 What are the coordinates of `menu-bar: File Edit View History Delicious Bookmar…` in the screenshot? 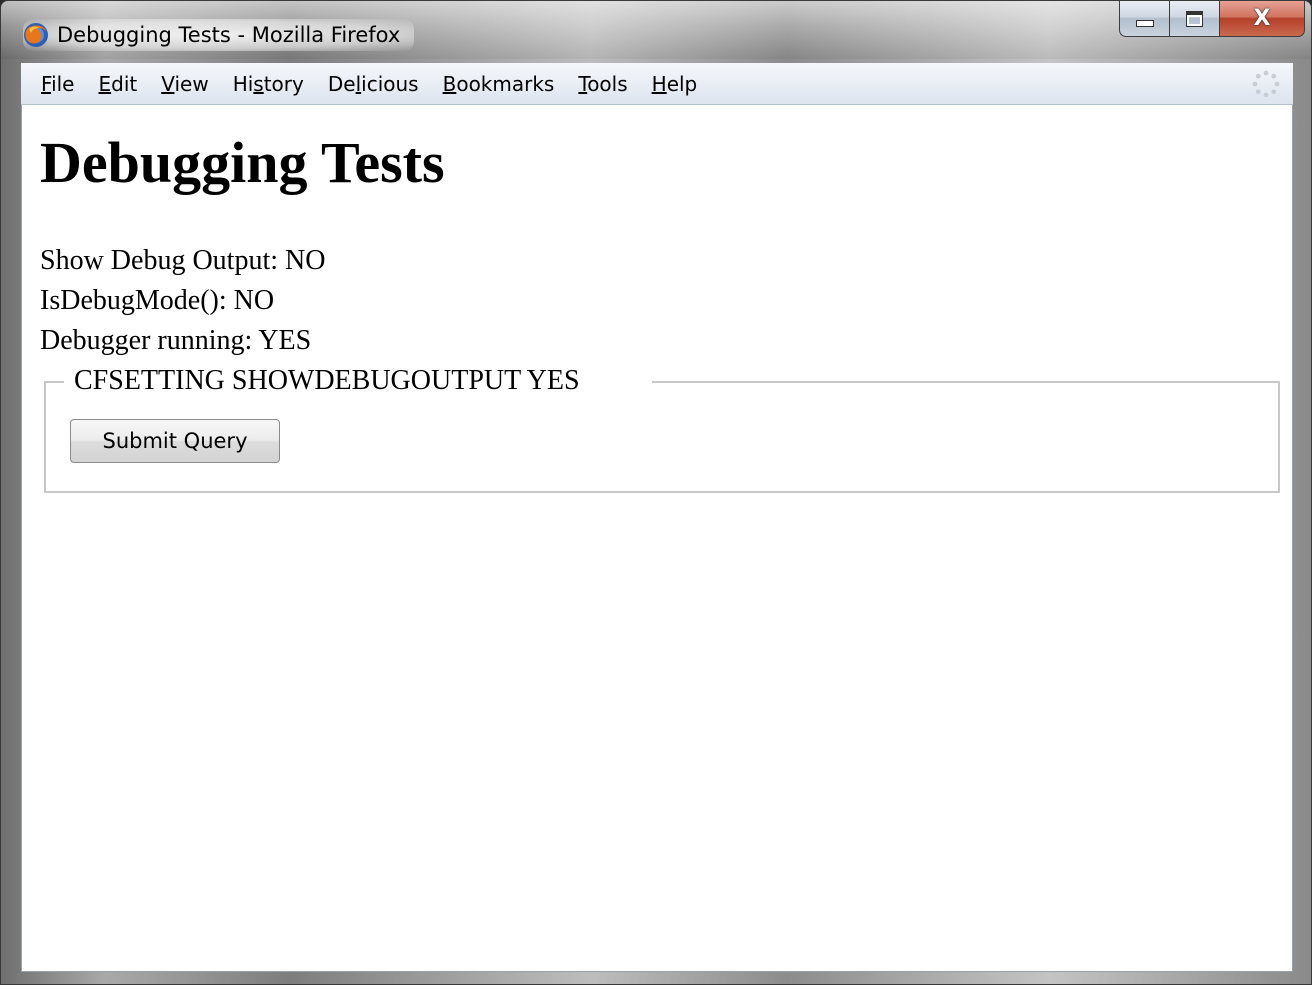 It's located at (657, 84).